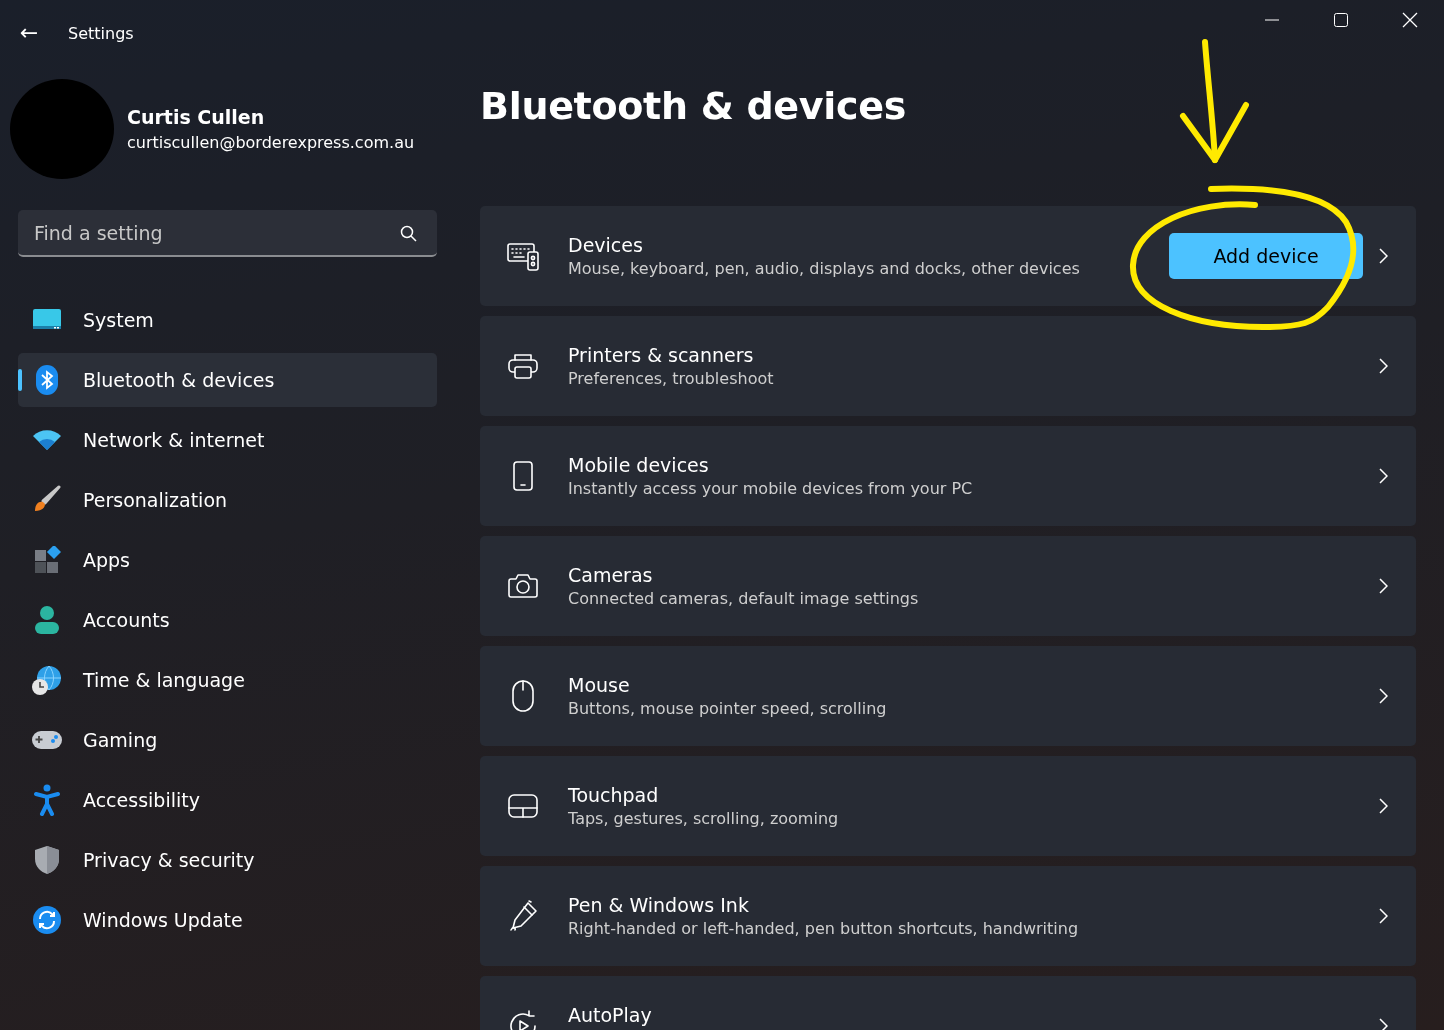 Image resolution: width=1444 pixels, height=1030 pixels. Describe the element at coordinates (948, 1003) in the screenshot. I see `settings-card: AutoPlay` at that location.